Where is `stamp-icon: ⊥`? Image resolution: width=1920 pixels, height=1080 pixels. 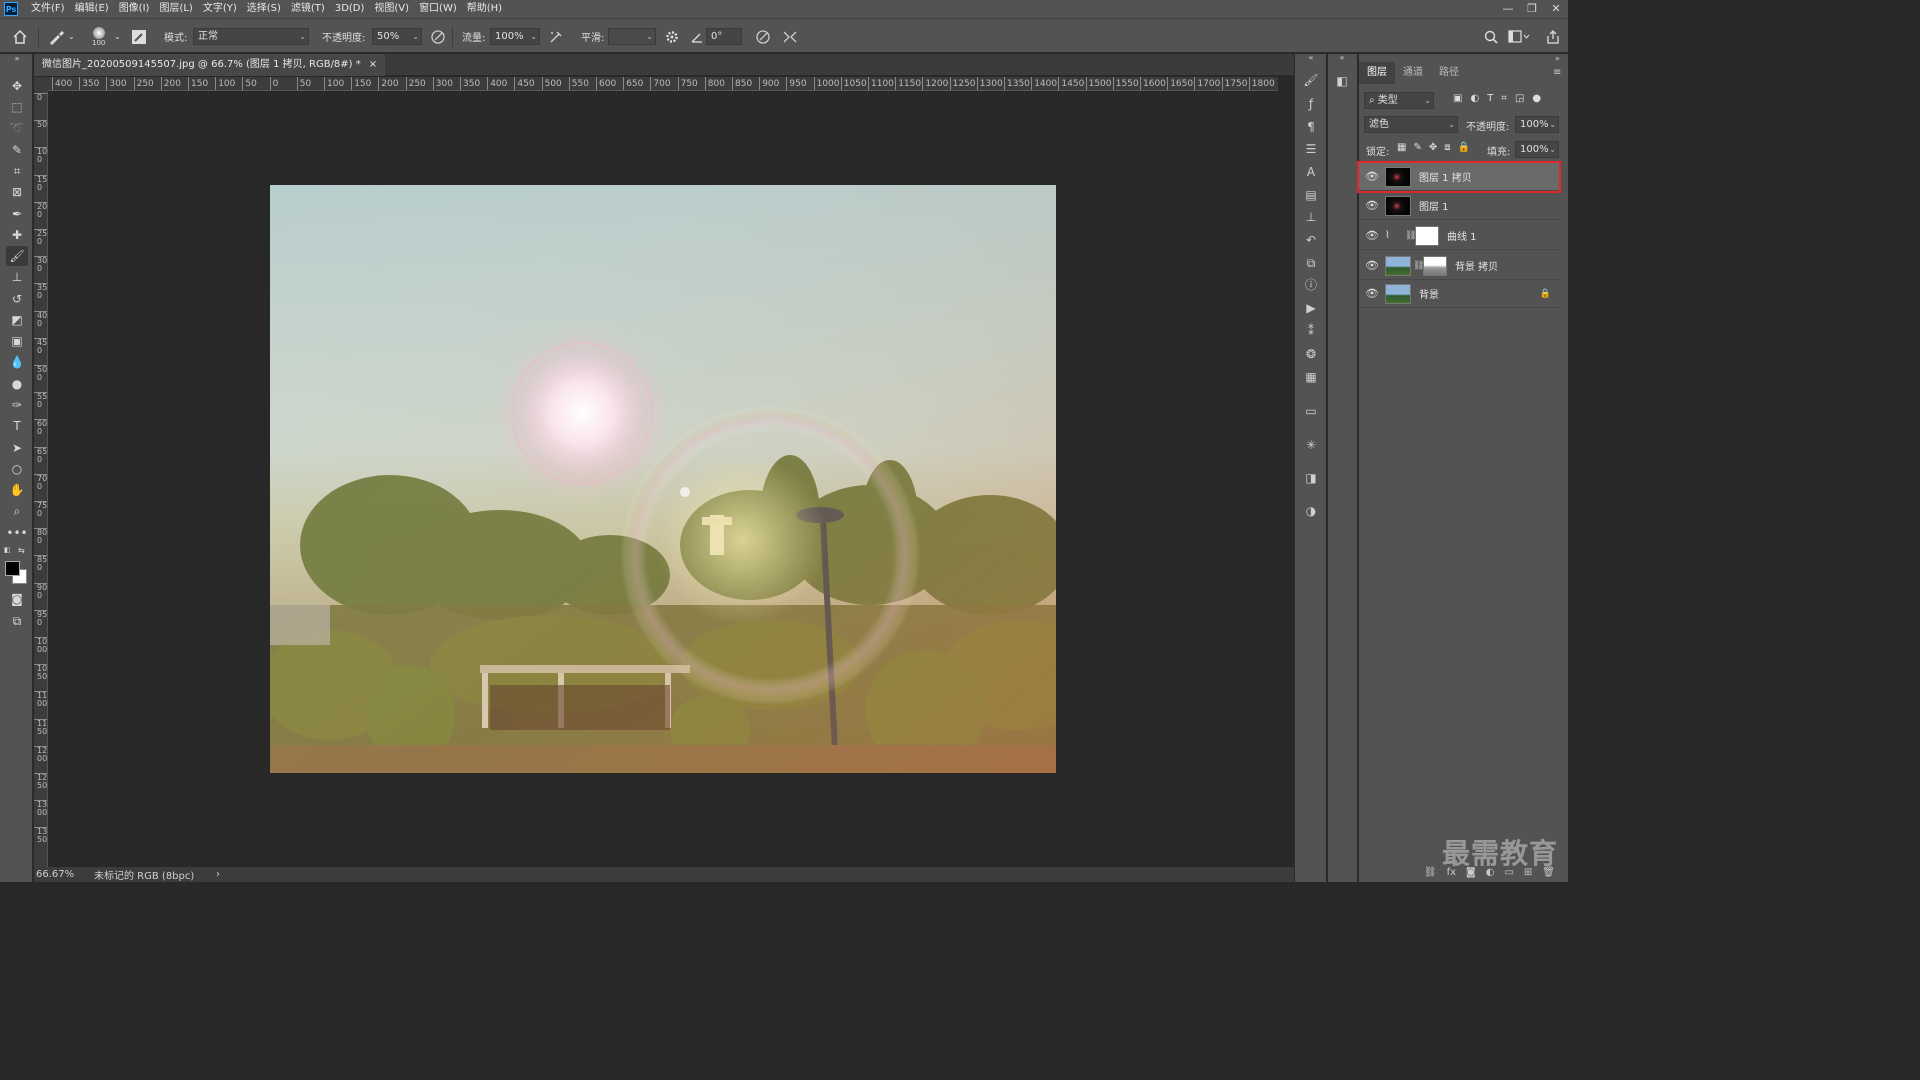
stamp-icon: ⊥ is located at coordinates (17, 277).